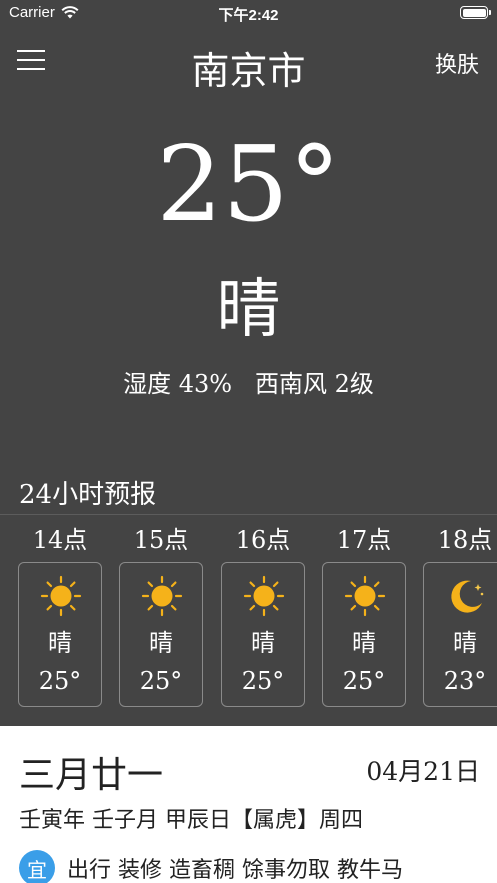  I want to click on forecast-title: 24小时预报, so click(88, 495).